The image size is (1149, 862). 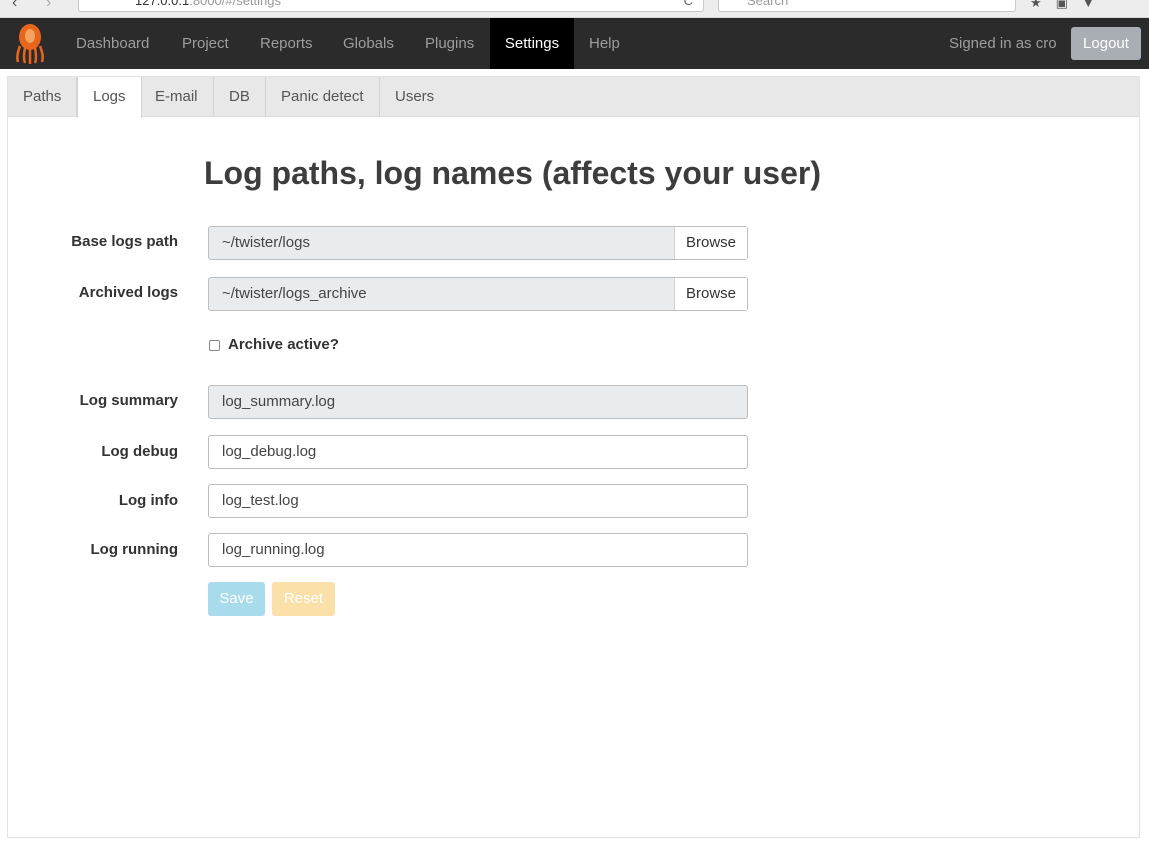 What do you see at coordinates (688, 6) in the screenshot?
I see `reload-icon: C` at bounding box center [688, 6].